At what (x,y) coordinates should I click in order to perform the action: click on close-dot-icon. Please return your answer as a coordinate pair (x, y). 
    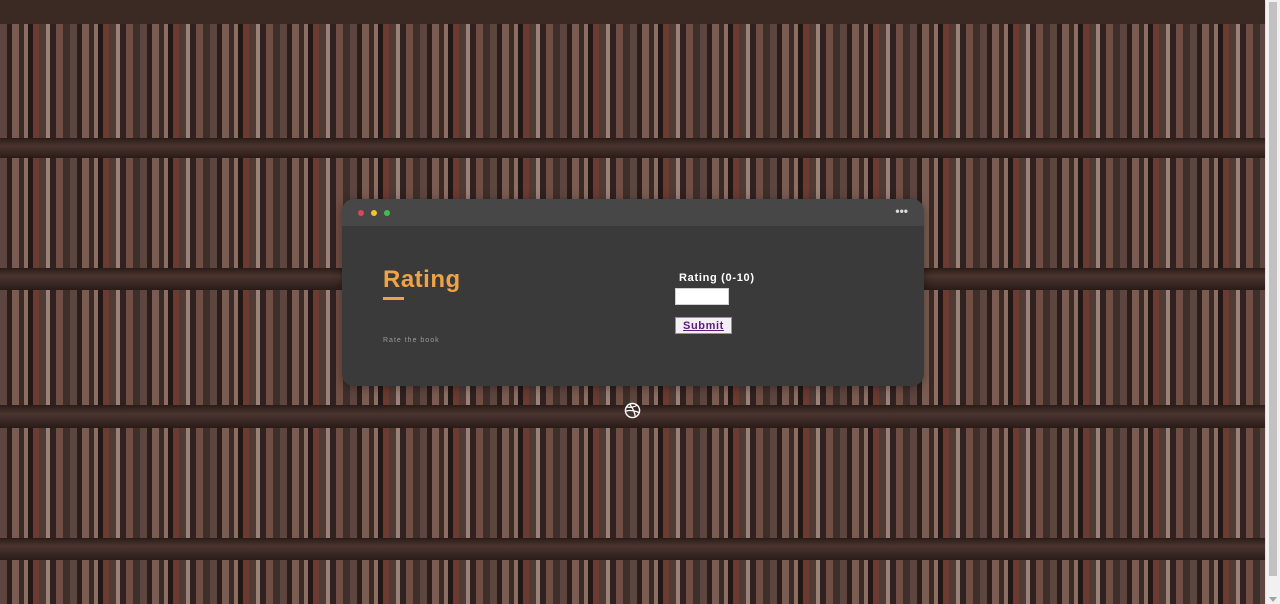
    Looking at the image, I should click on (361, 213).